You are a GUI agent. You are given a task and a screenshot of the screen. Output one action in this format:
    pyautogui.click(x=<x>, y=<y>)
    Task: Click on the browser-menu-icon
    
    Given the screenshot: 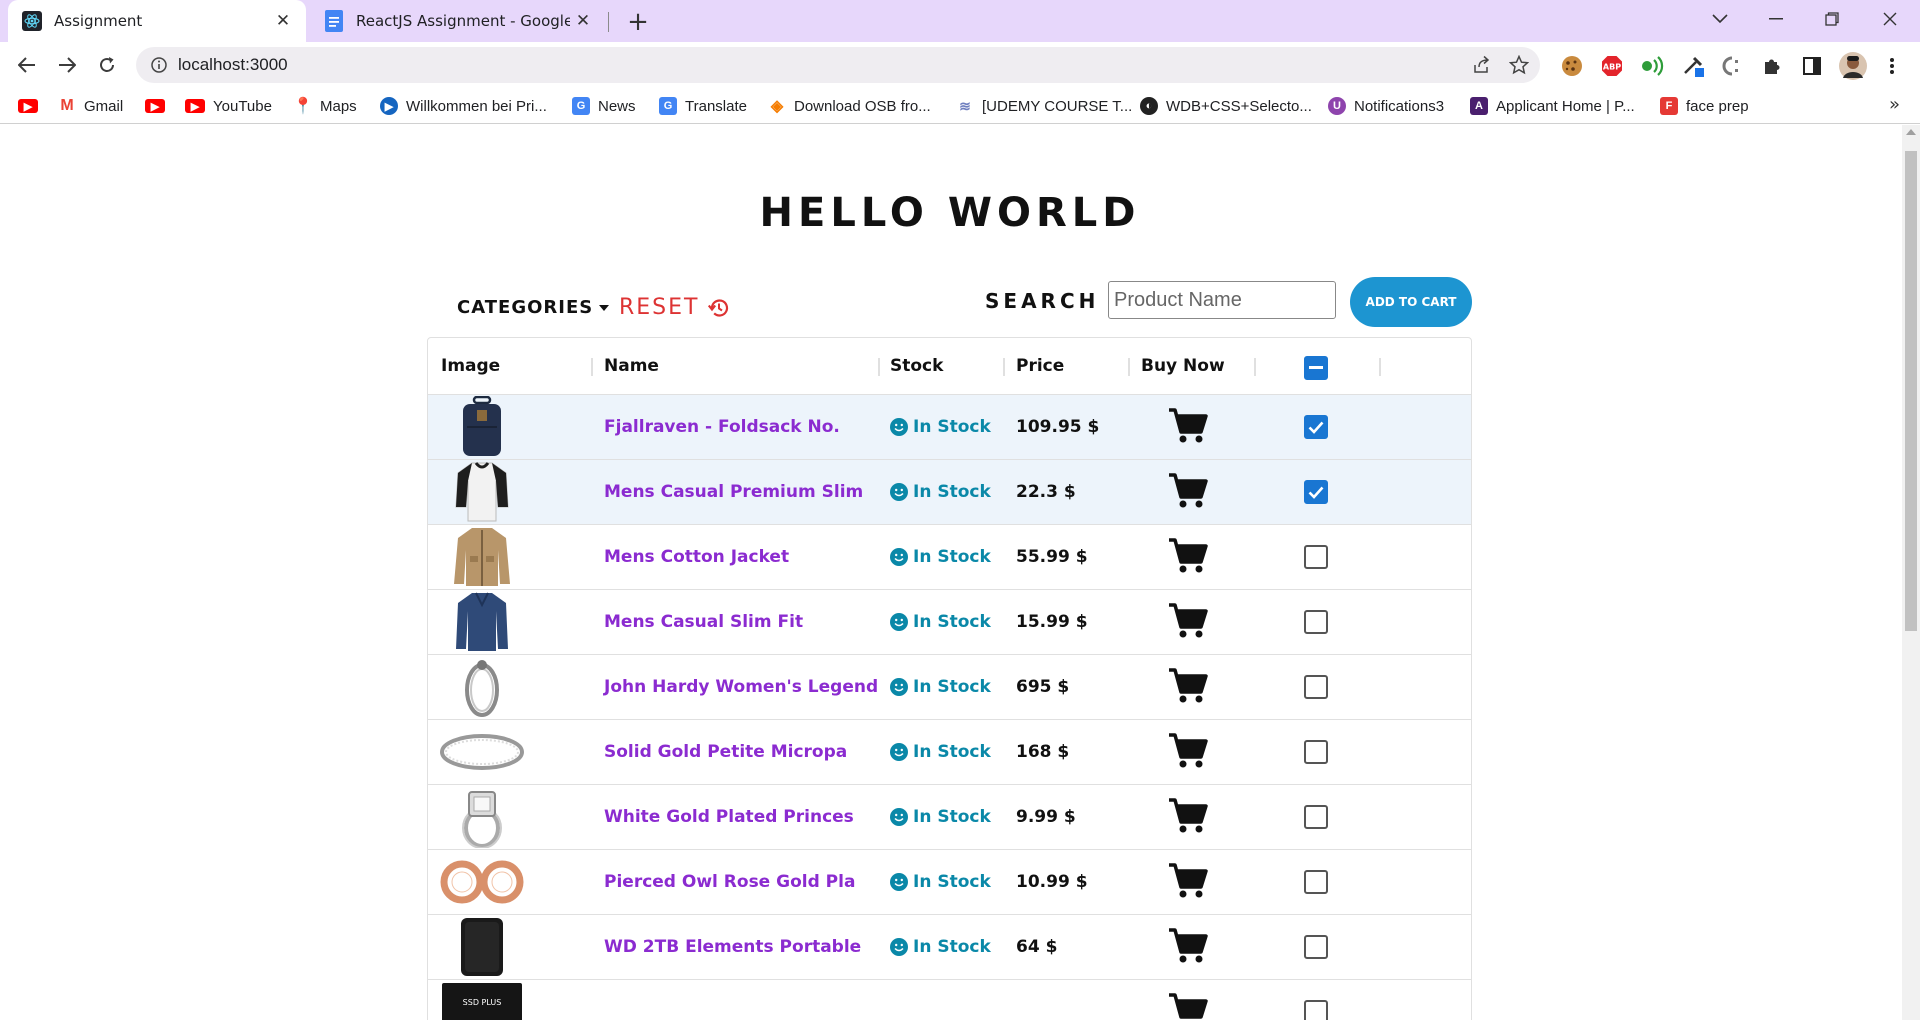 What is the action you would take?
    pyautogui.click(x=1892, y=66)
    